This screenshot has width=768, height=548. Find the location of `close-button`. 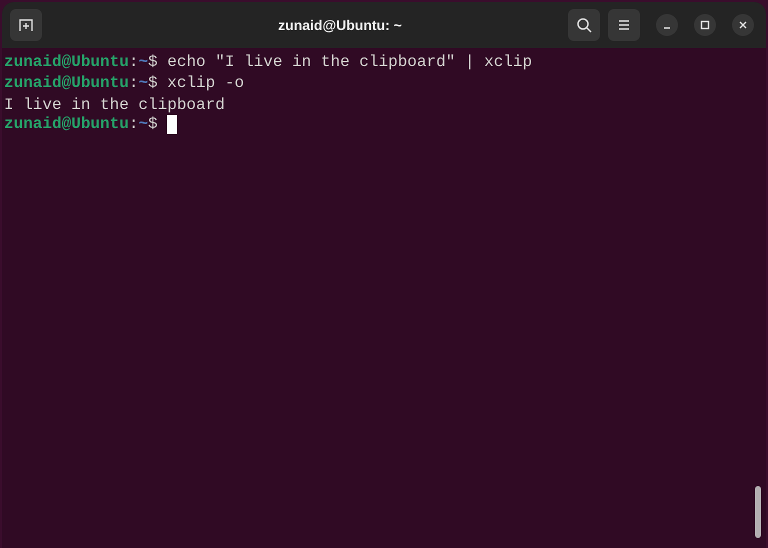

close-button is located at coordinates (743, 25).